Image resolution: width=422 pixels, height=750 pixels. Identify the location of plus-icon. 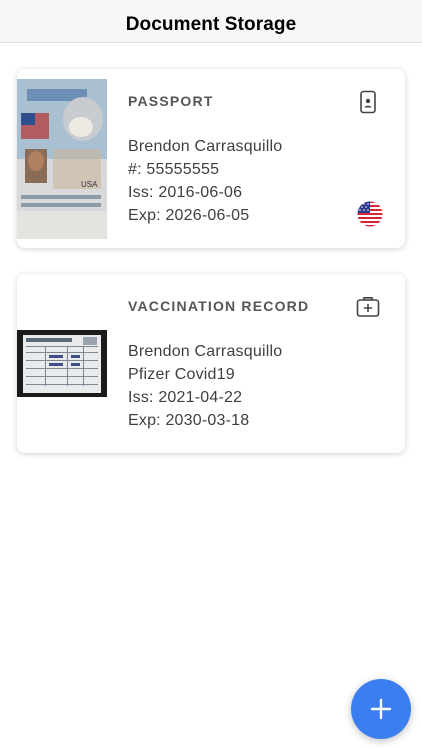
(381, 709).